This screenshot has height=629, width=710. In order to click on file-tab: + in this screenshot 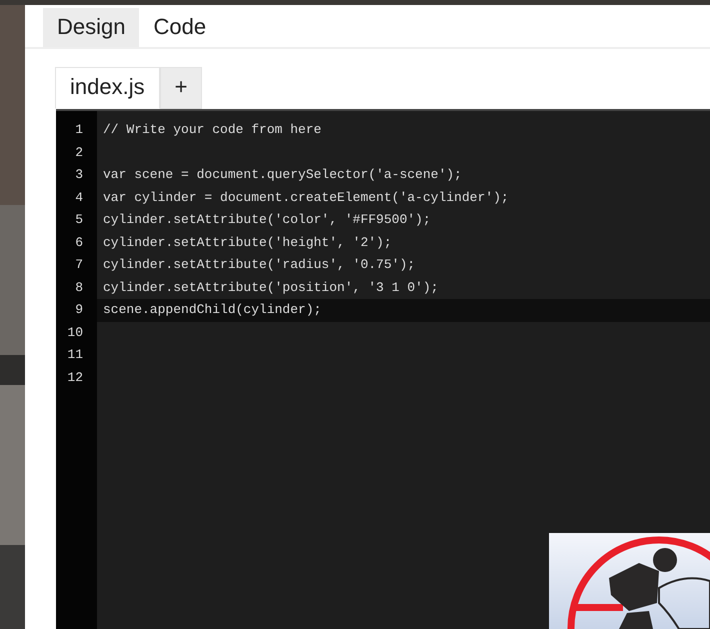, I will do `click(181, 88)`.